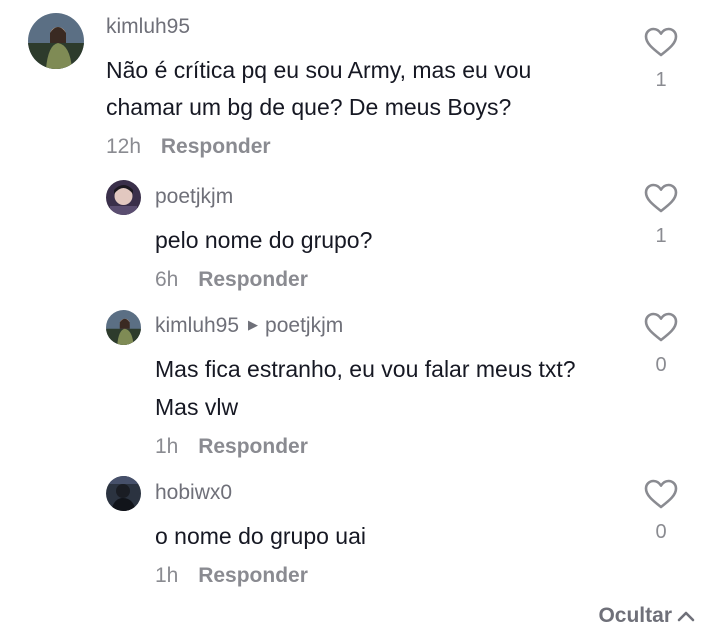 Image resolution: width=720 pixels, height=633 pixels. I want to click on comment-text-line: Mas vlw, so click(197, 407).